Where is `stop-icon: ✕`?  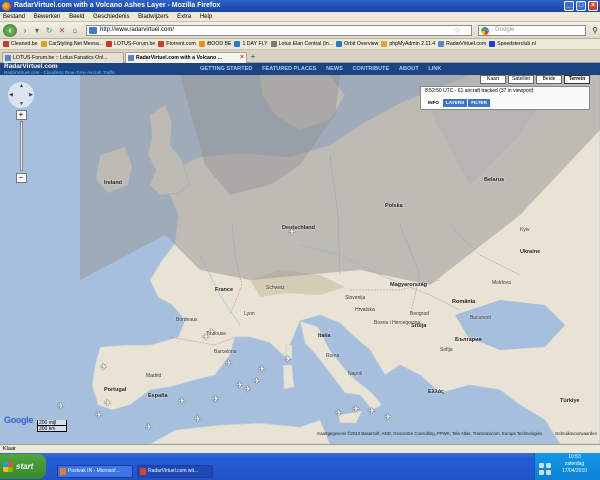 stop-icon: ✕ is located at coordinates (62, 31).